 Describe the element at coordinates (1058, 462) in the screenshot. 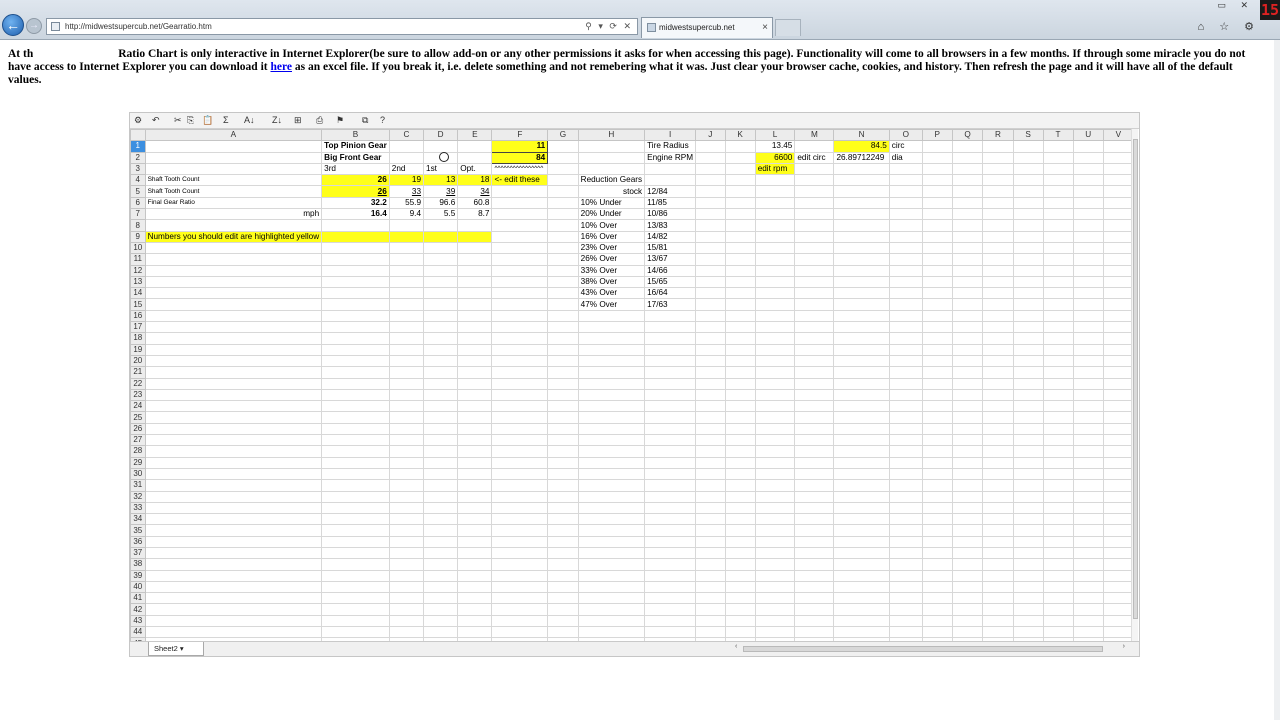

I see `cell-t29` at that location.